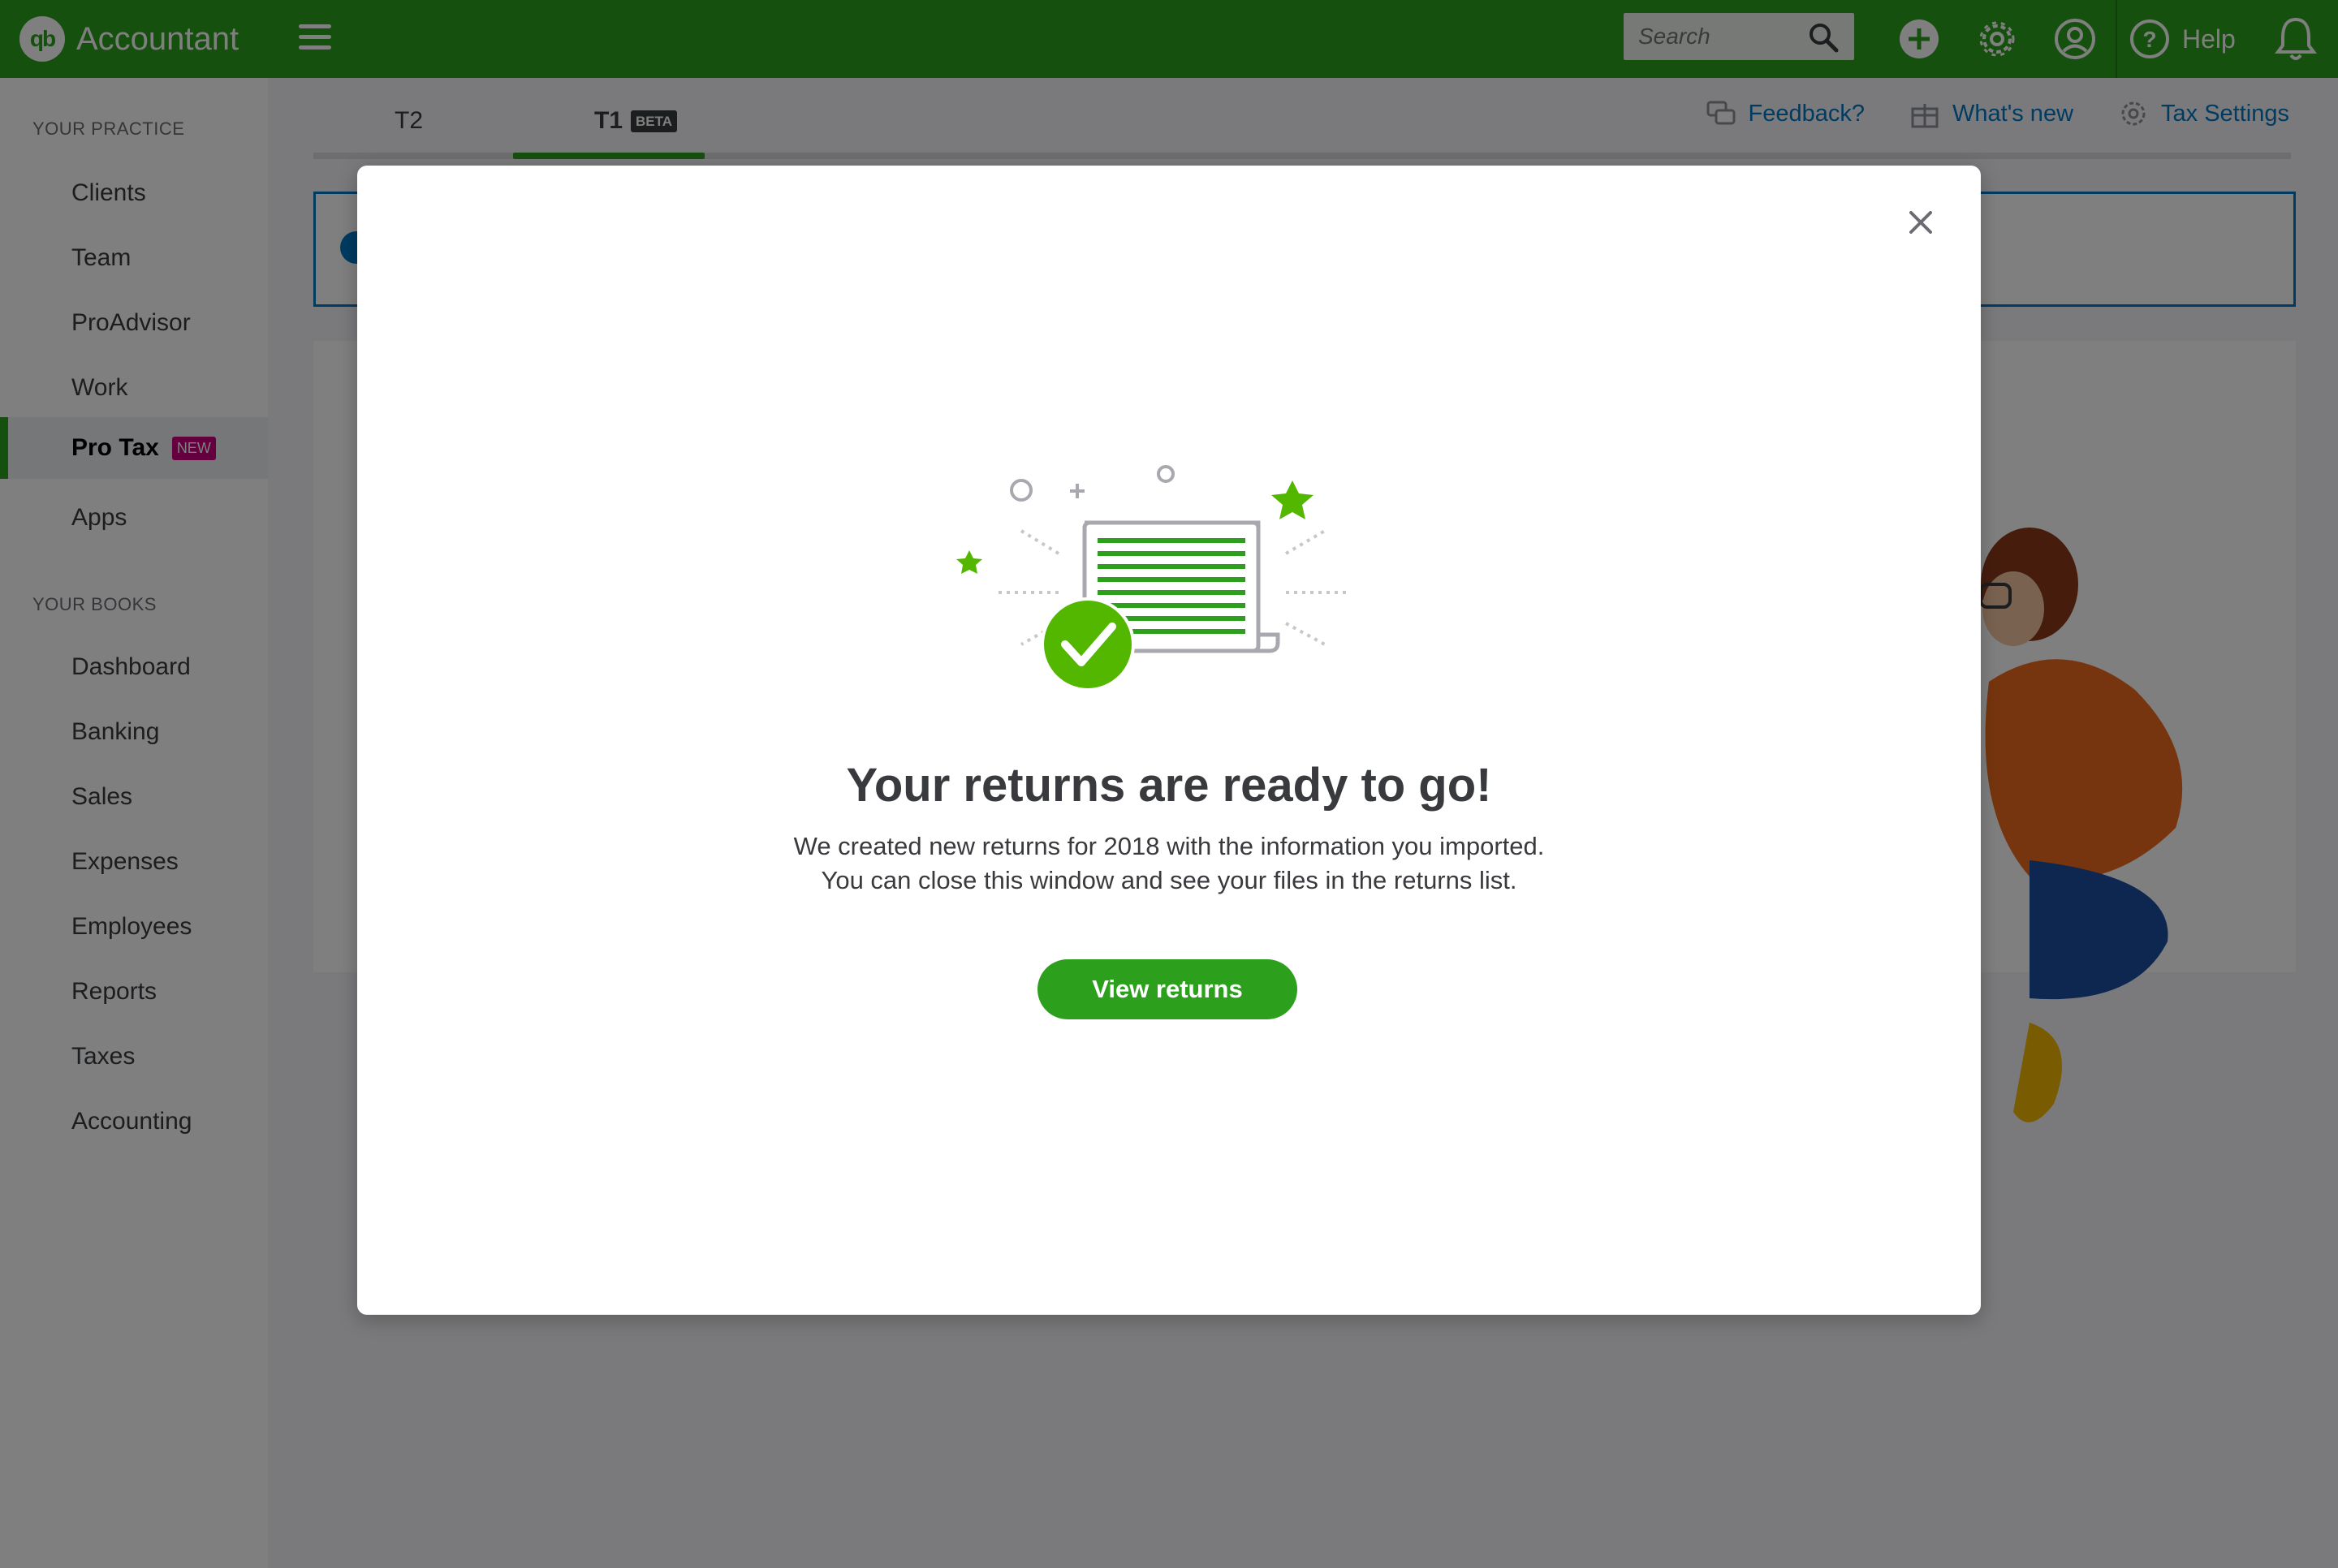  I want to click on modal-title: Your returns are ready to go!, so click(1169, 786).